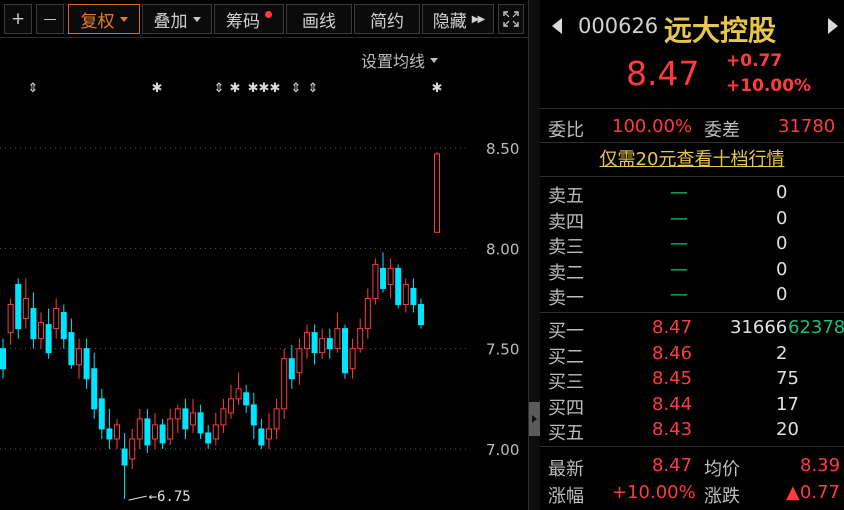 The image size is (844, 510). What do you see at coordinates (833, 26) in the screenshot?
I see `next-stock-arrow-icon` at bounding box center [833, 26].